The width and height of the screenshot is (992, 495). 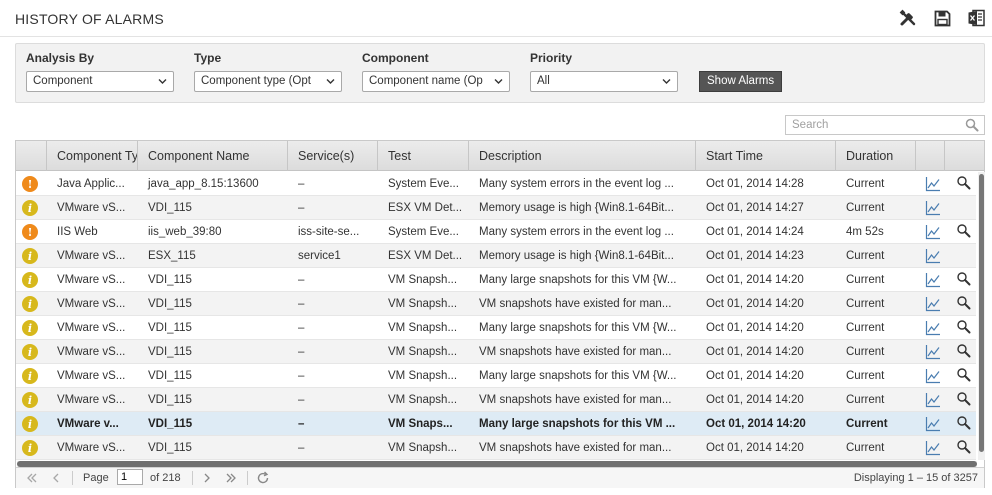 I want to click on analysis-by-group: Analysis By Component, so click(x=100, y=71).